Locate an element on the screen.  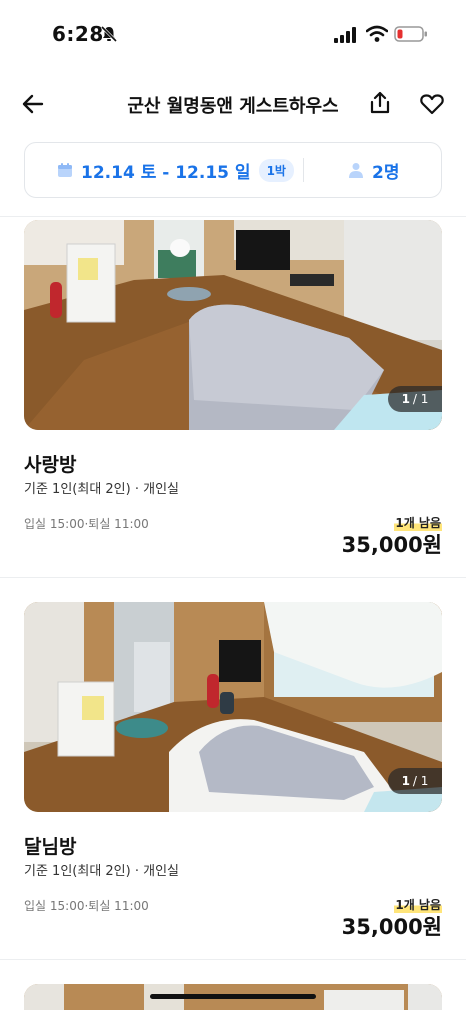
calendar-icon is located at coordinates (65, 170).